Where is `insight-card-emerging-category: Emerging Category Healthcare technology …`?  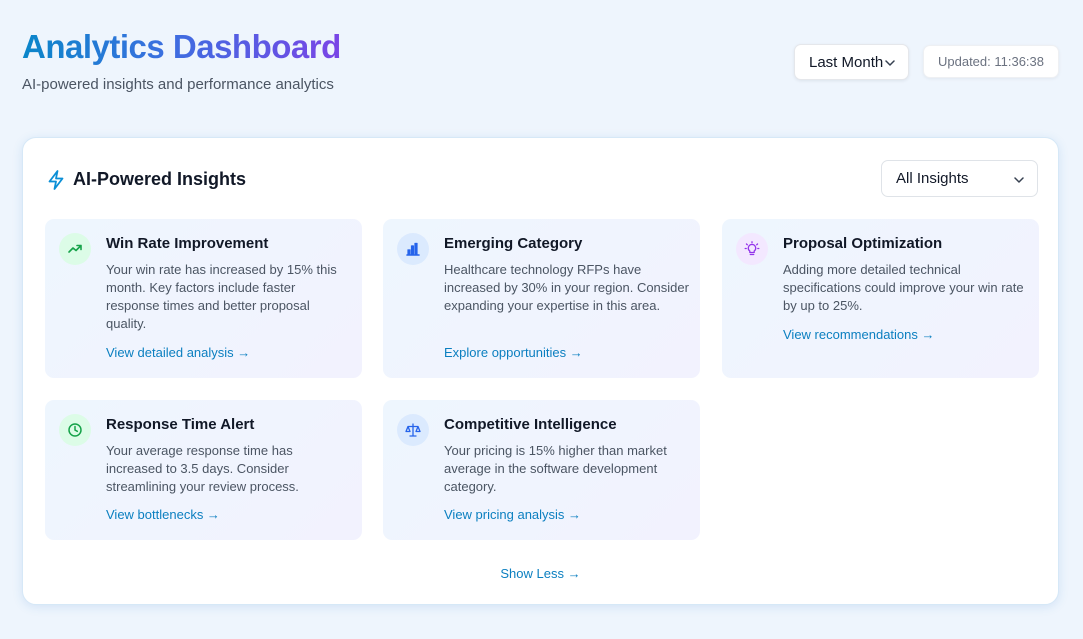
insight-card-emerging-category: Emerging Category Healthcare technology … is located at coordinates (541, 298).